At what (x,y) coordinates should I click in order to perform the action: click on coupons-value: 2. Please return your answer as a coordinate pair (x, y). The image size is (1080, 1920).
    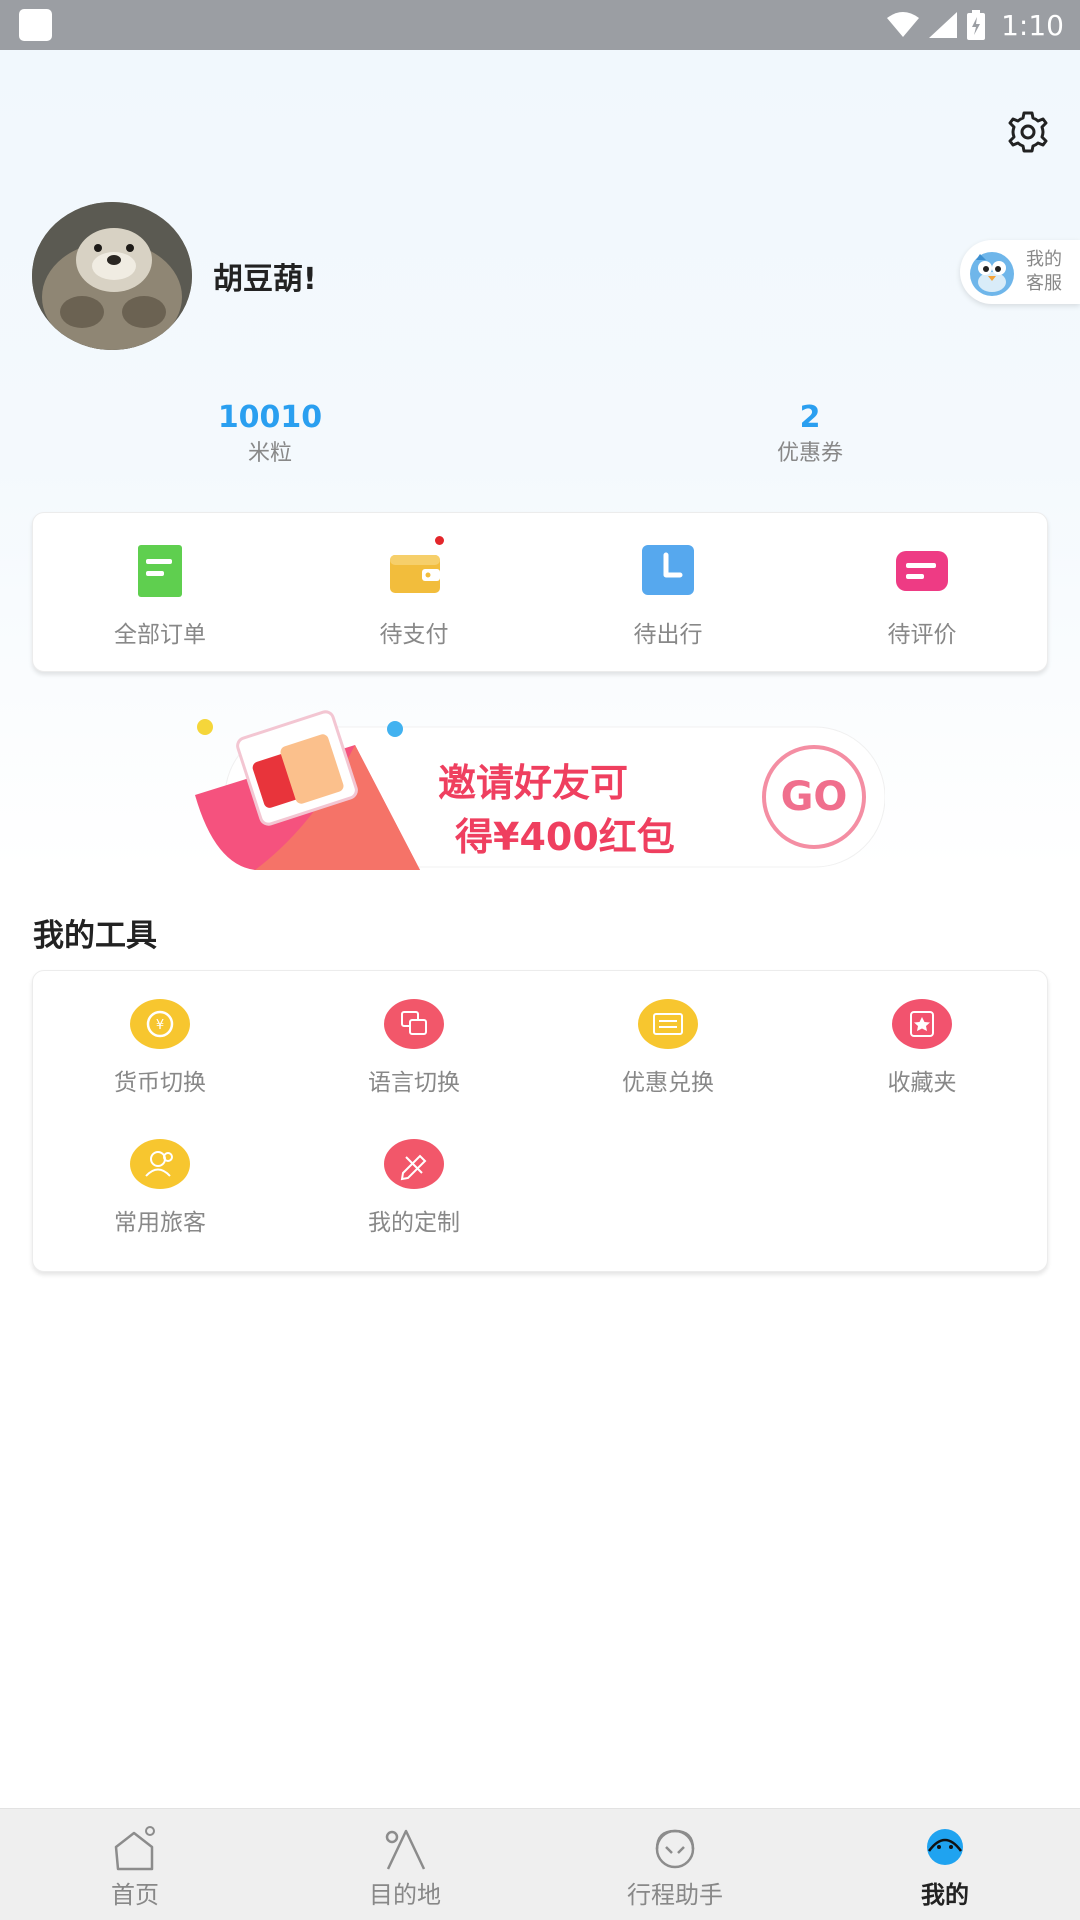
    Looking at the image, I should click on (810, 417).